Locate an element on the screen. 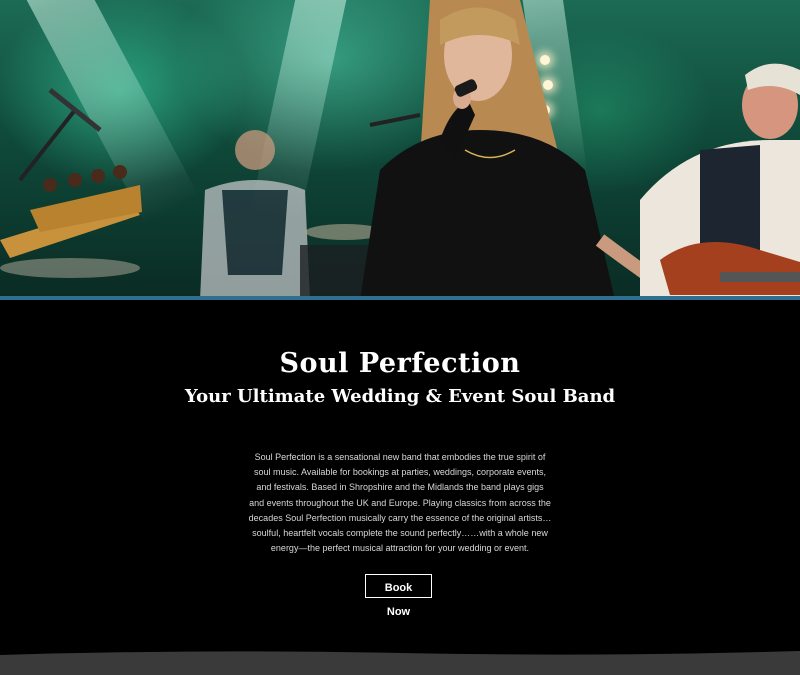  guitarist is located at coordinates (720, 181).